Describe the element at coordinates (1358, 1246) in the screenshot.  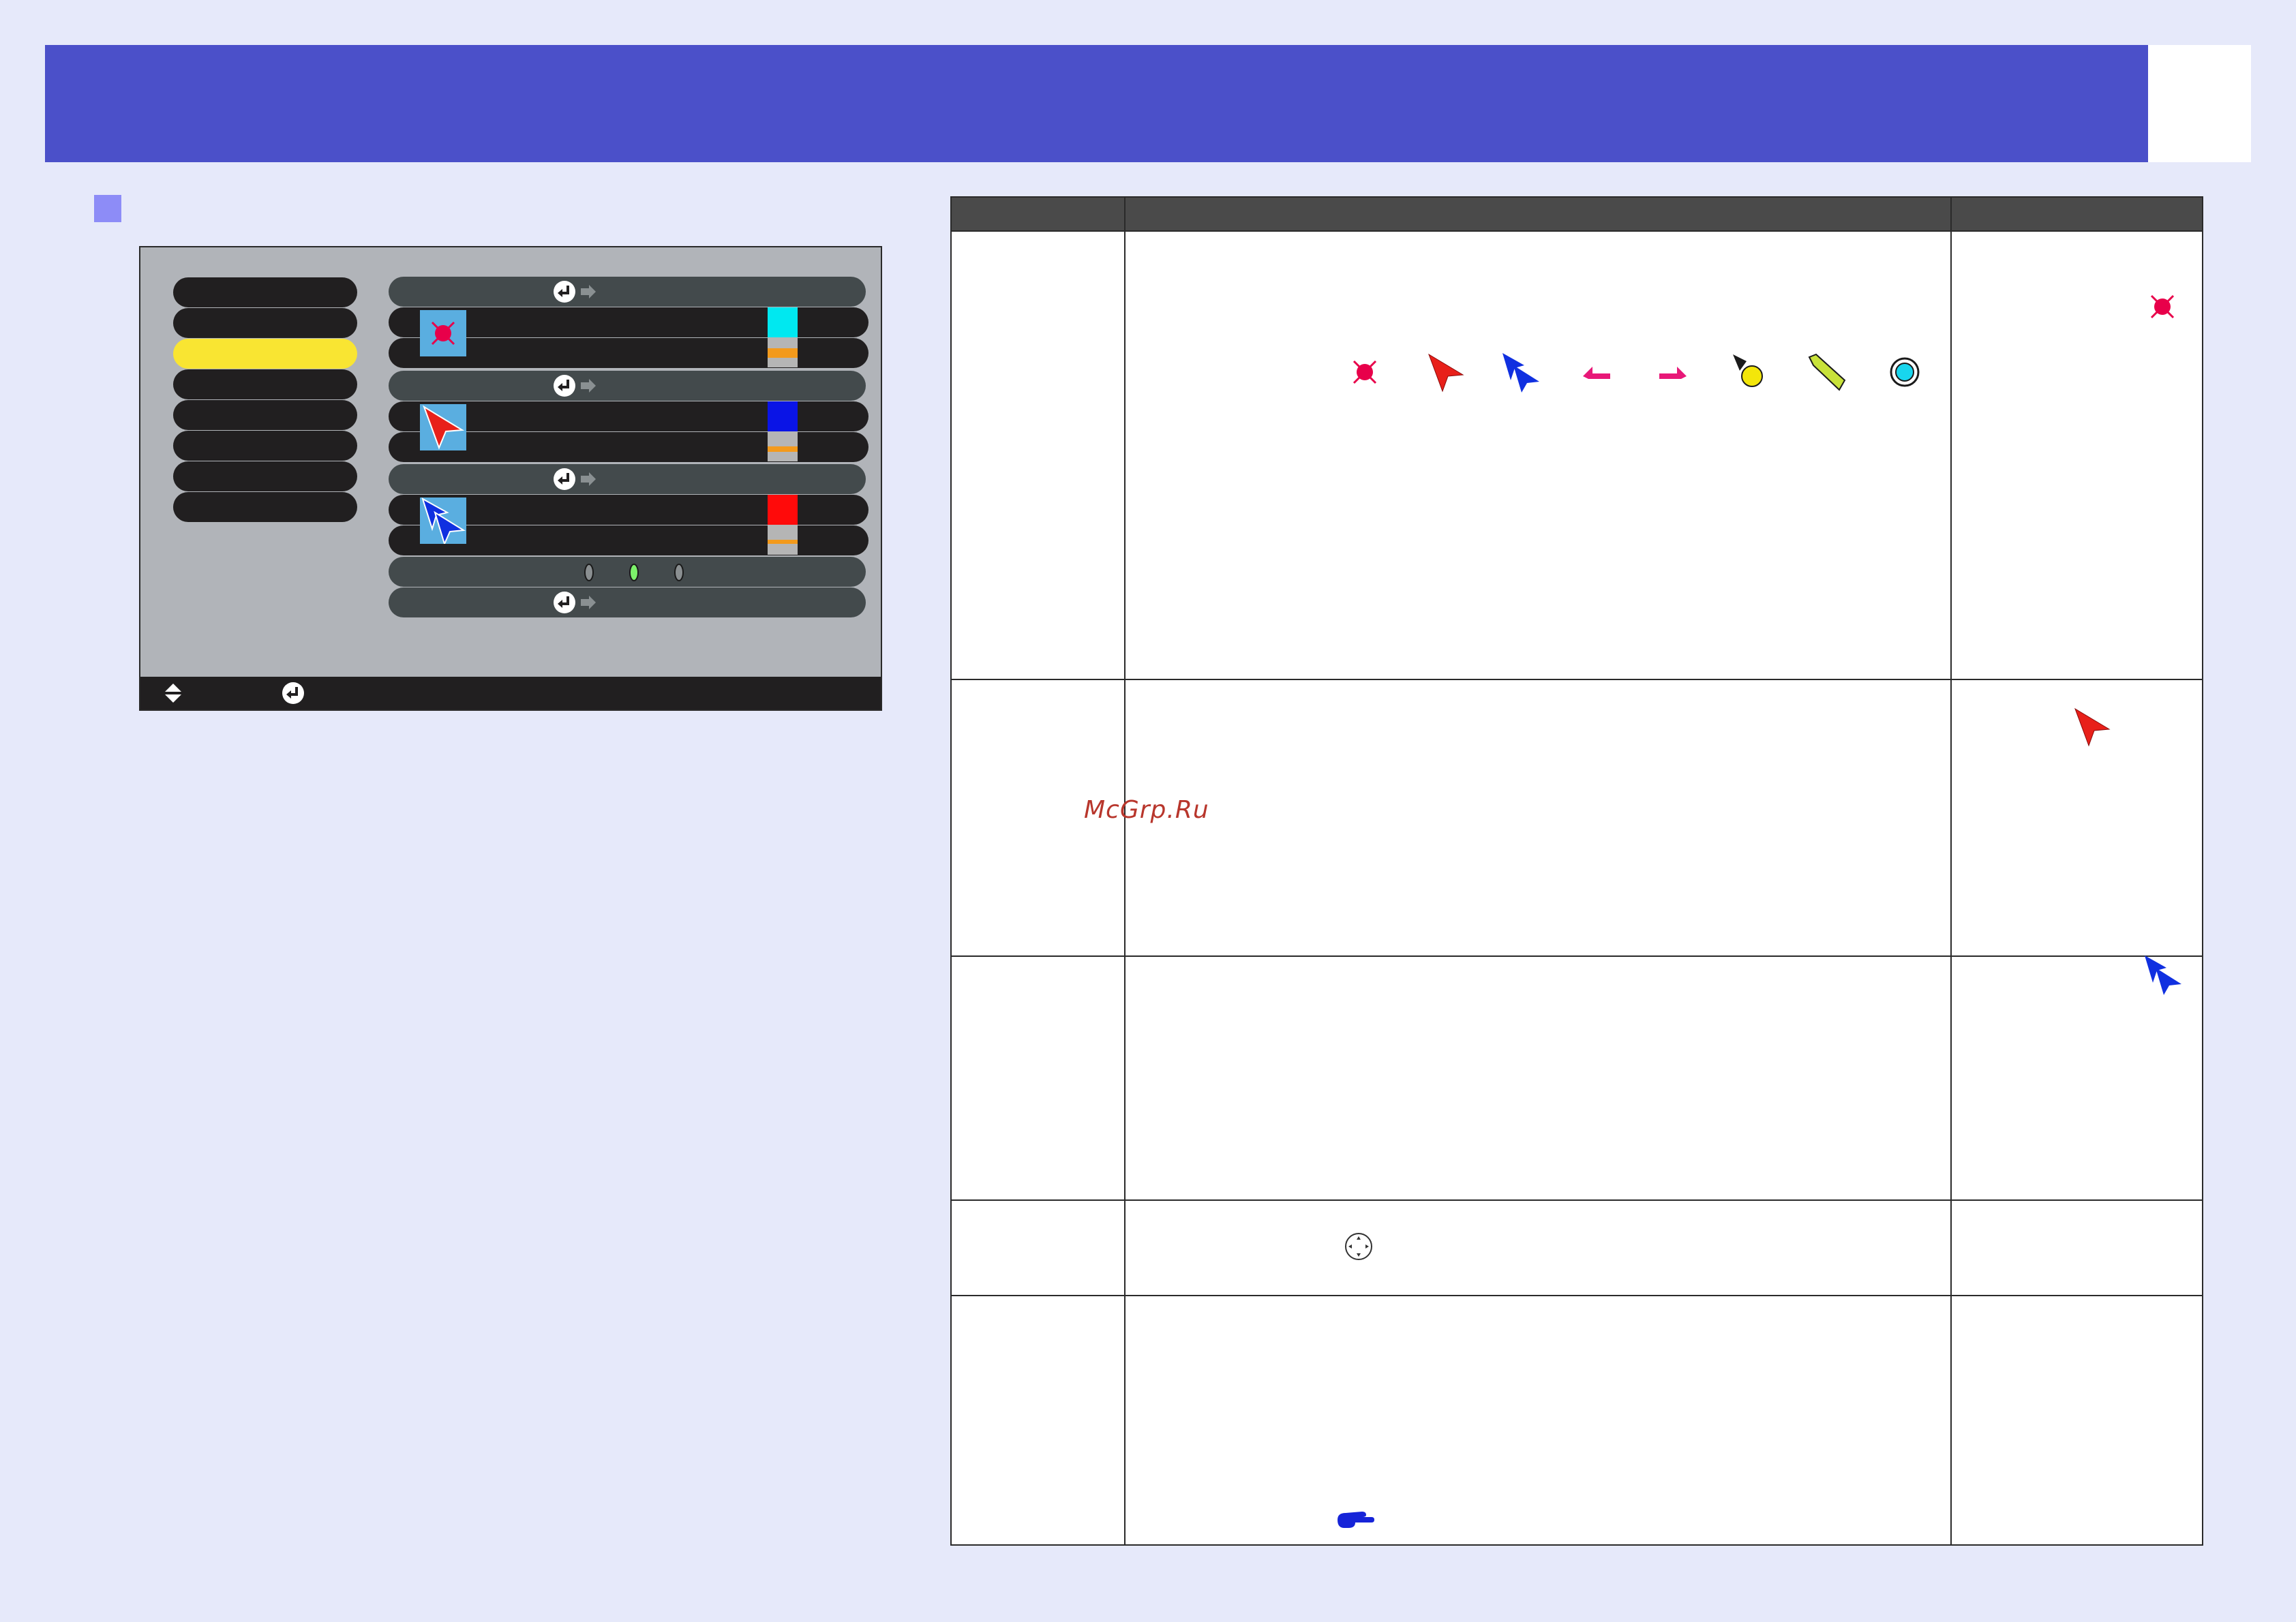
I see `directional-pad-icon` at that location.